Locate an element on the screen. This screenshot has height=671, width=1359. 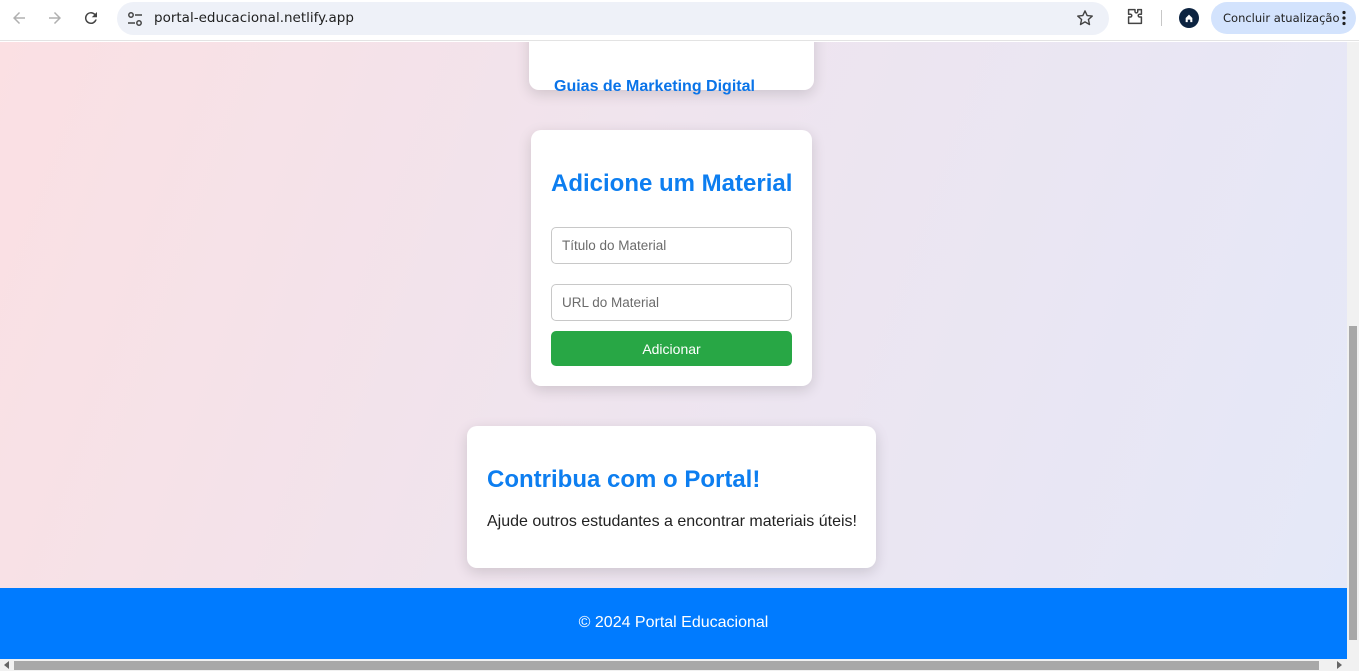
material-title-input is located at coordinates (671, 245).